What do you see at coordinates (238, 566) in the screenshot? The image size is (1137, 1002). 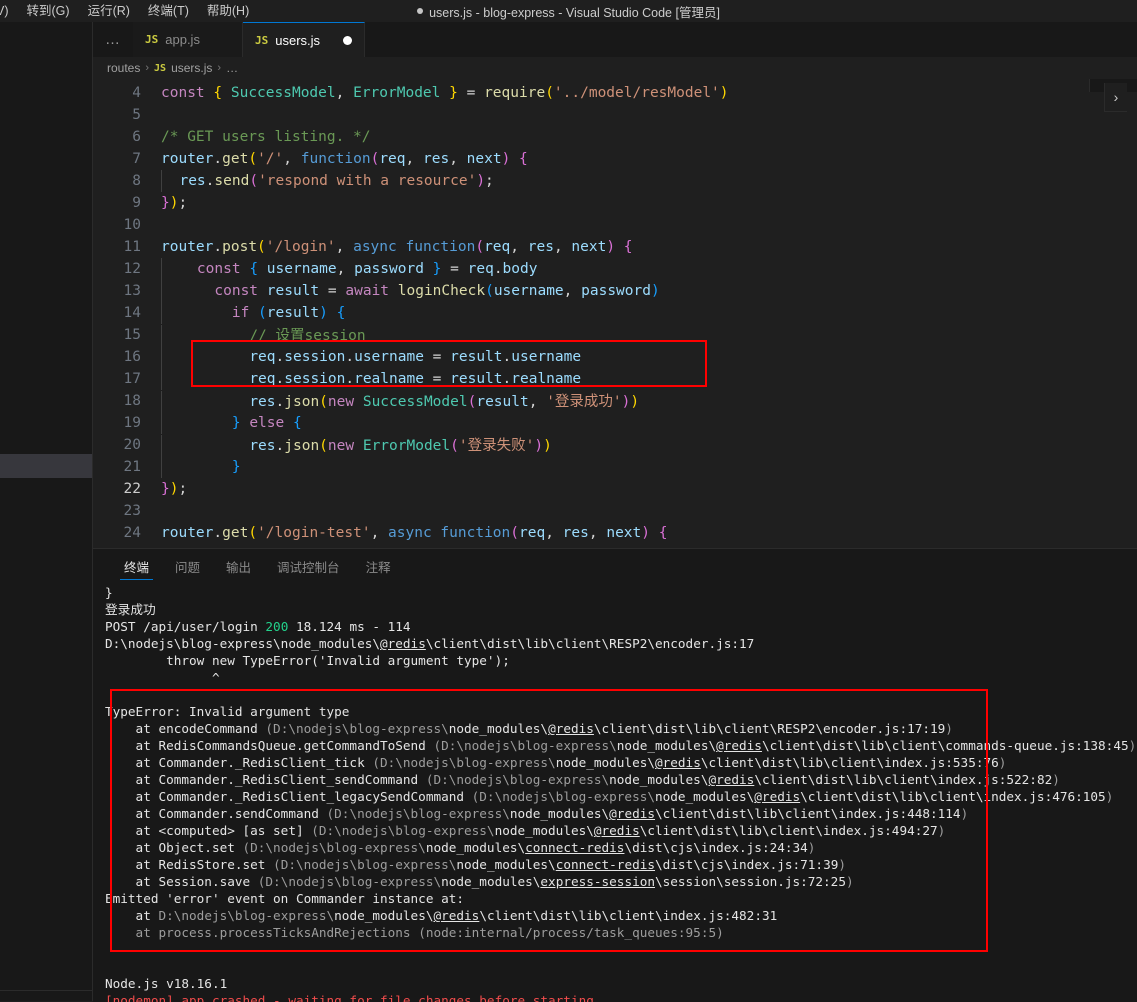 I see `panel-tab-2: 输出` at bounding box center [238, 566].